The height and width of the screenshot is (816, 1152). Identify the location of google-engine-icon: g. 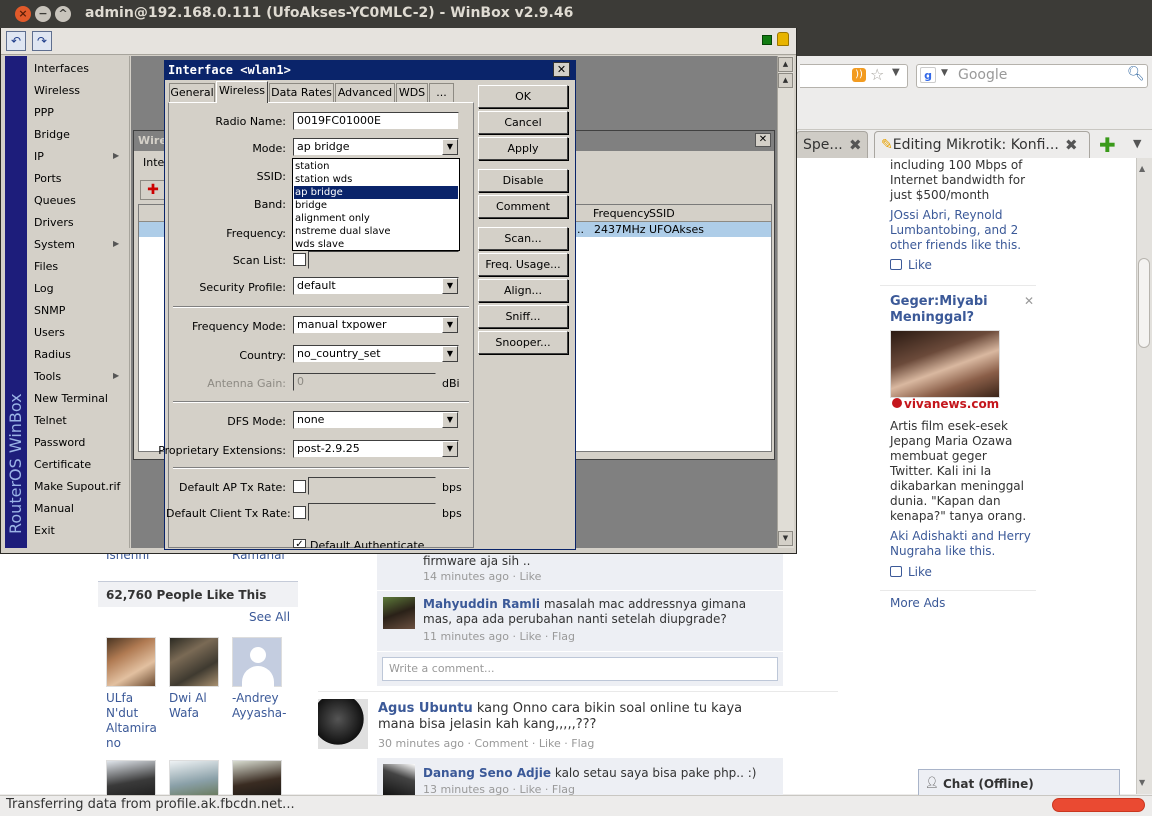
(928, 75).